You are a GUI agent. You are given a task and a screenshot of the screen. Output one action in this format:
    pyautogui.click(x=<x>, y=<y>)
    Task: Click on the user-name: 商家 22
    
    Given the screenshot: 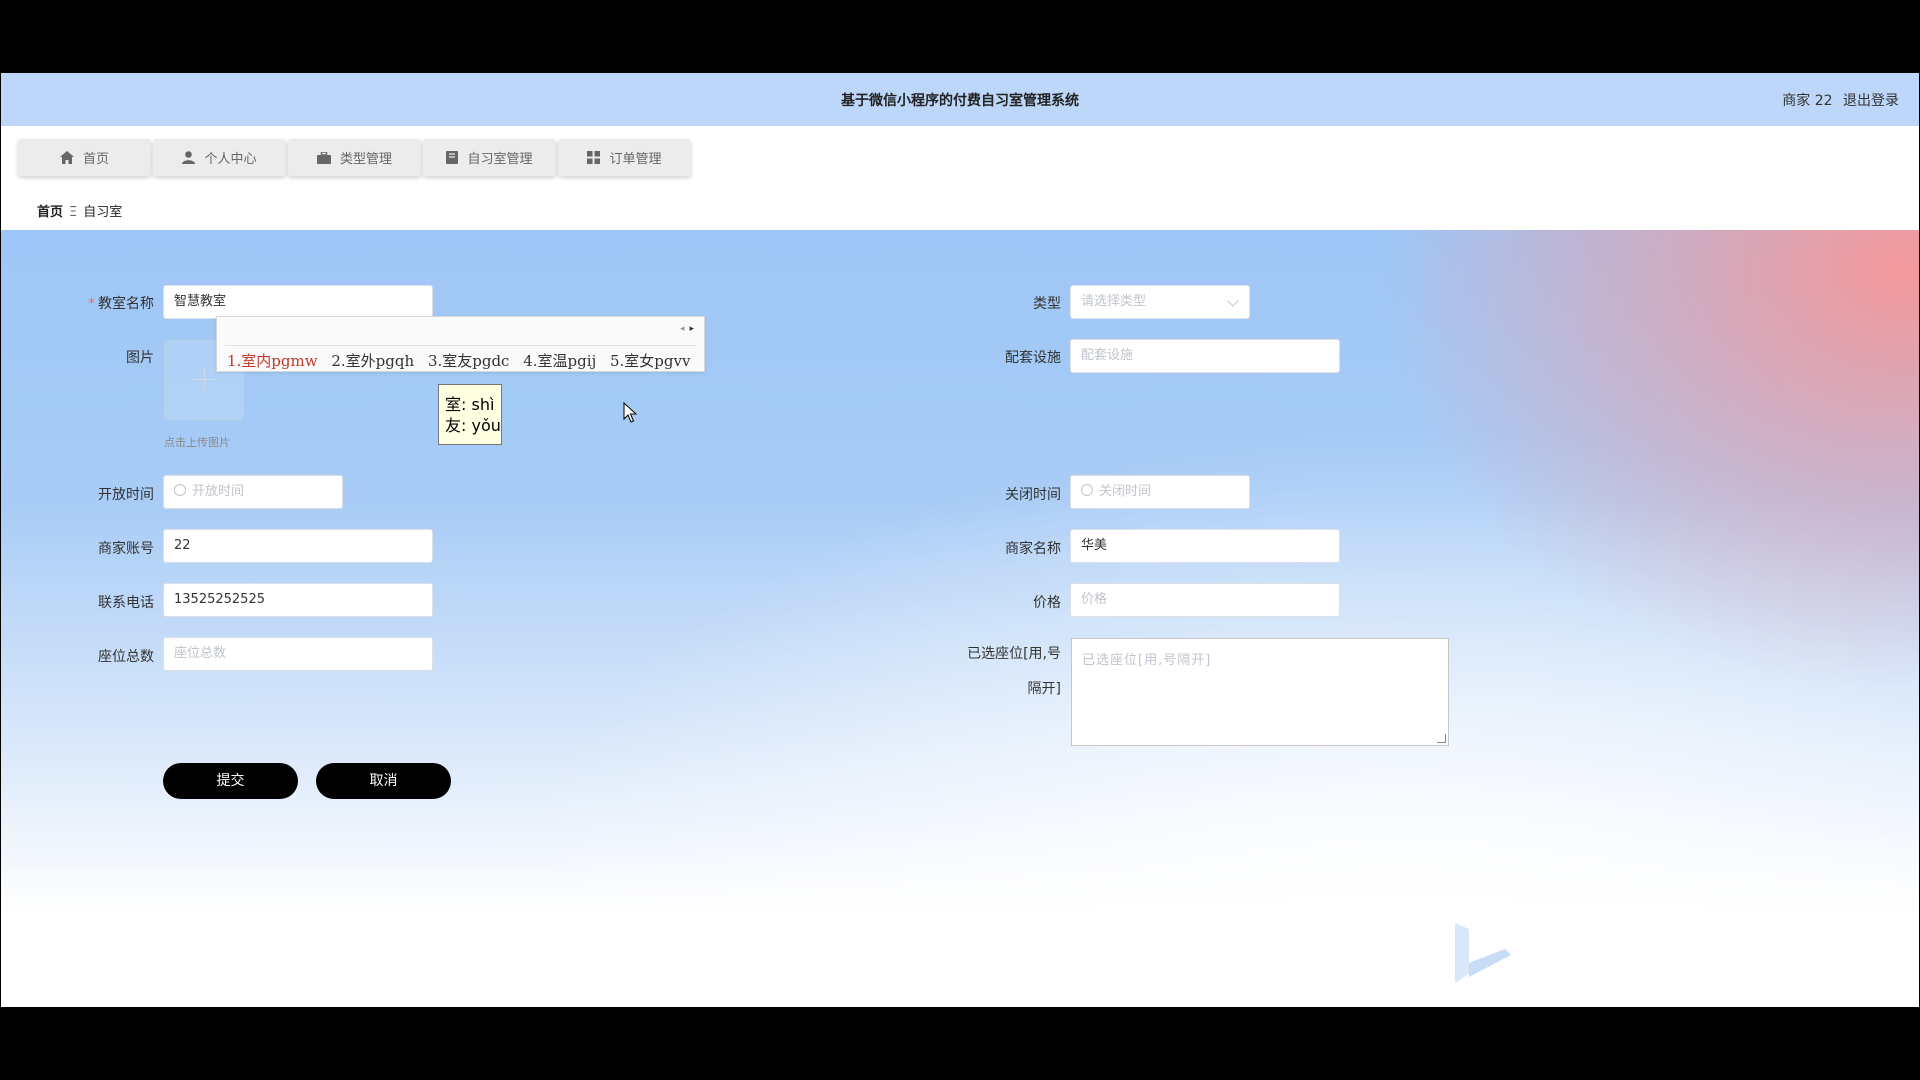 What is the action you would take?
    pyautogui.click(x=1807, y=101)
    